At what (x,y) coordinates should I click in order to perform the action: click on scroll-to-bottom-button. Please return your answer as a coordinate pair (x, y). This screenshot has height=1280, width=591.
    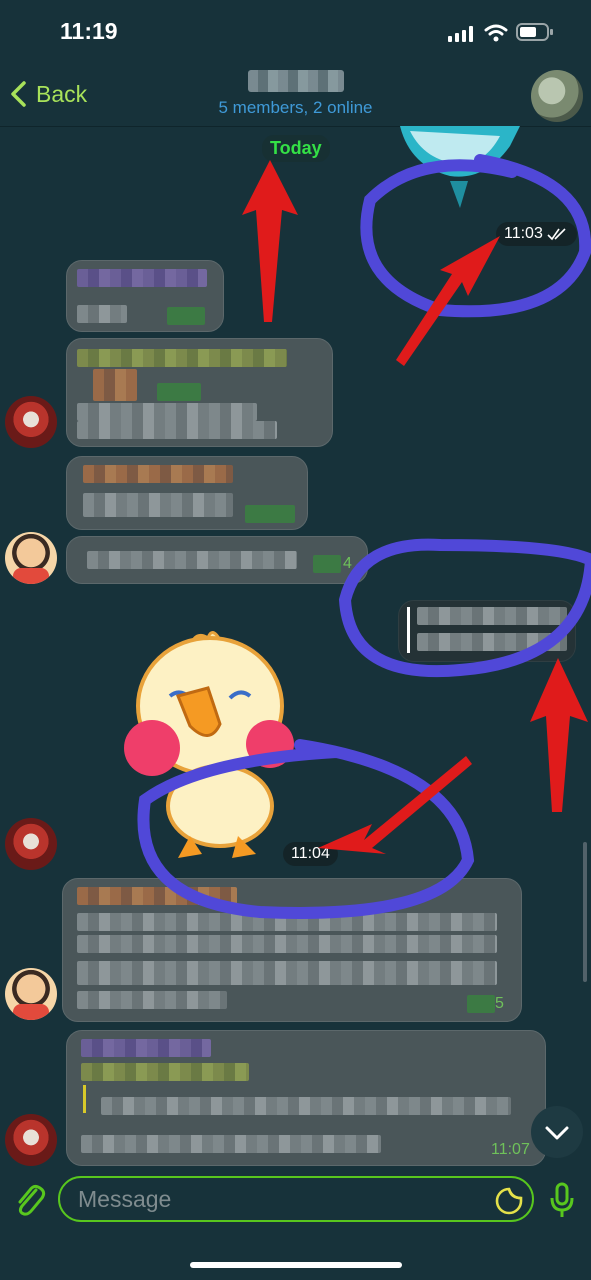
    Looking at the image, I should click on (557, 1132).